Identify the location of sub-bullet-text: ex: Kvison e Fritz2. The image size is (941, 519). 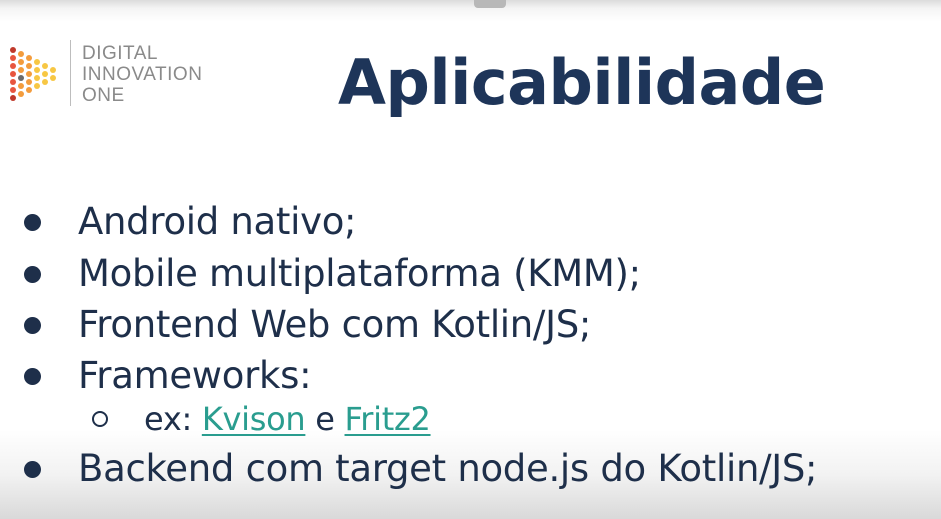
(287, 419).